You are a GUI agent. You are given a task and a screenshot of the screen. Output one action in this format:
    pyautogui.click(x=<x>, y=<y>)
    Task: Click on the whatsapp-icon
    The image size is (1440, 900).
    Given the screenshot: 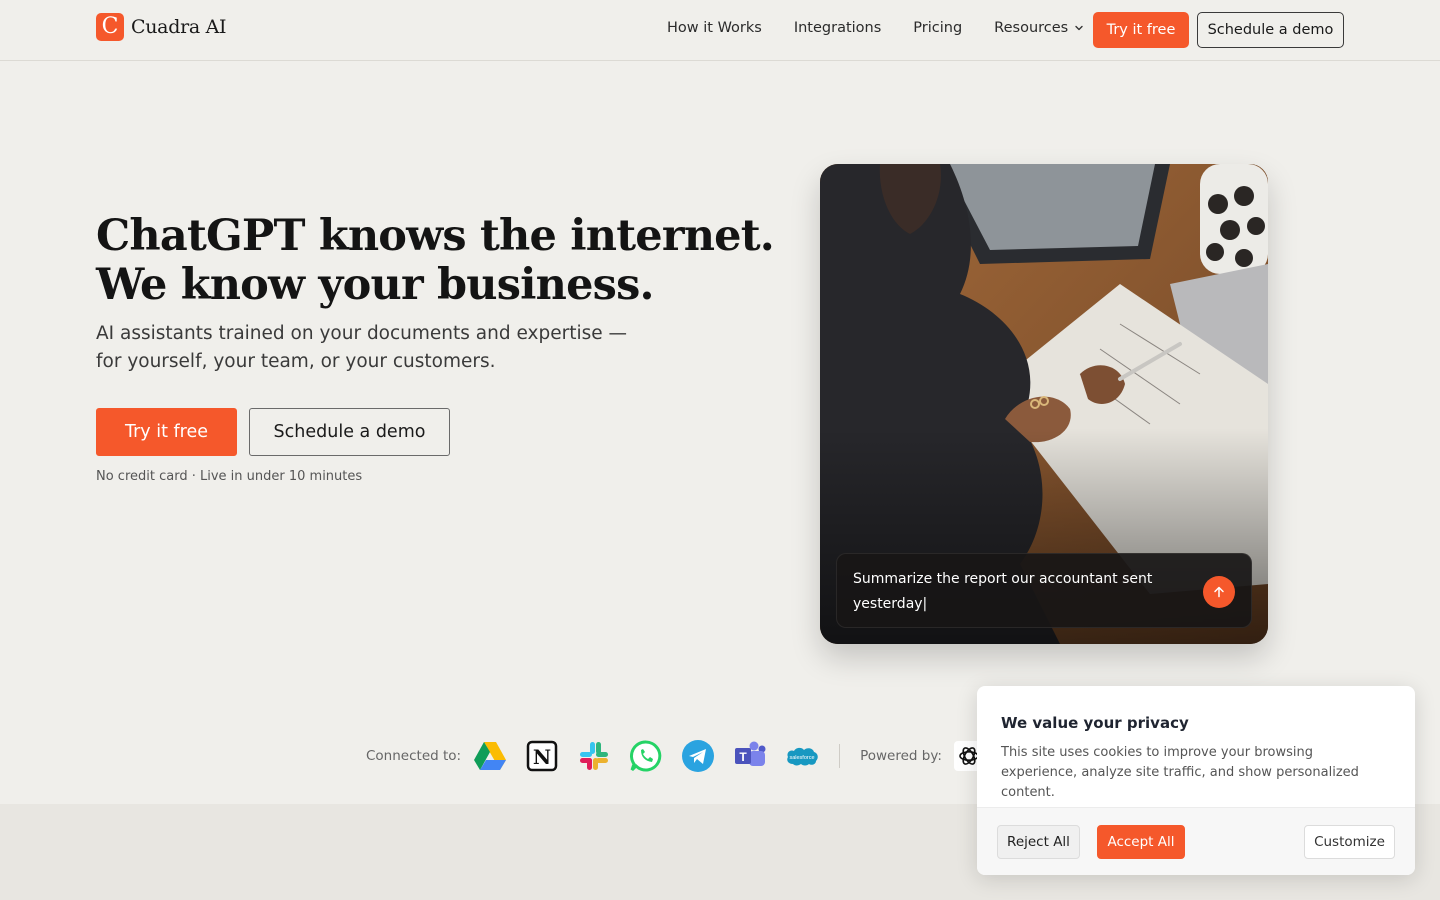 What is the action you would take?
    pyautogui.click(x=646, y=756)
    